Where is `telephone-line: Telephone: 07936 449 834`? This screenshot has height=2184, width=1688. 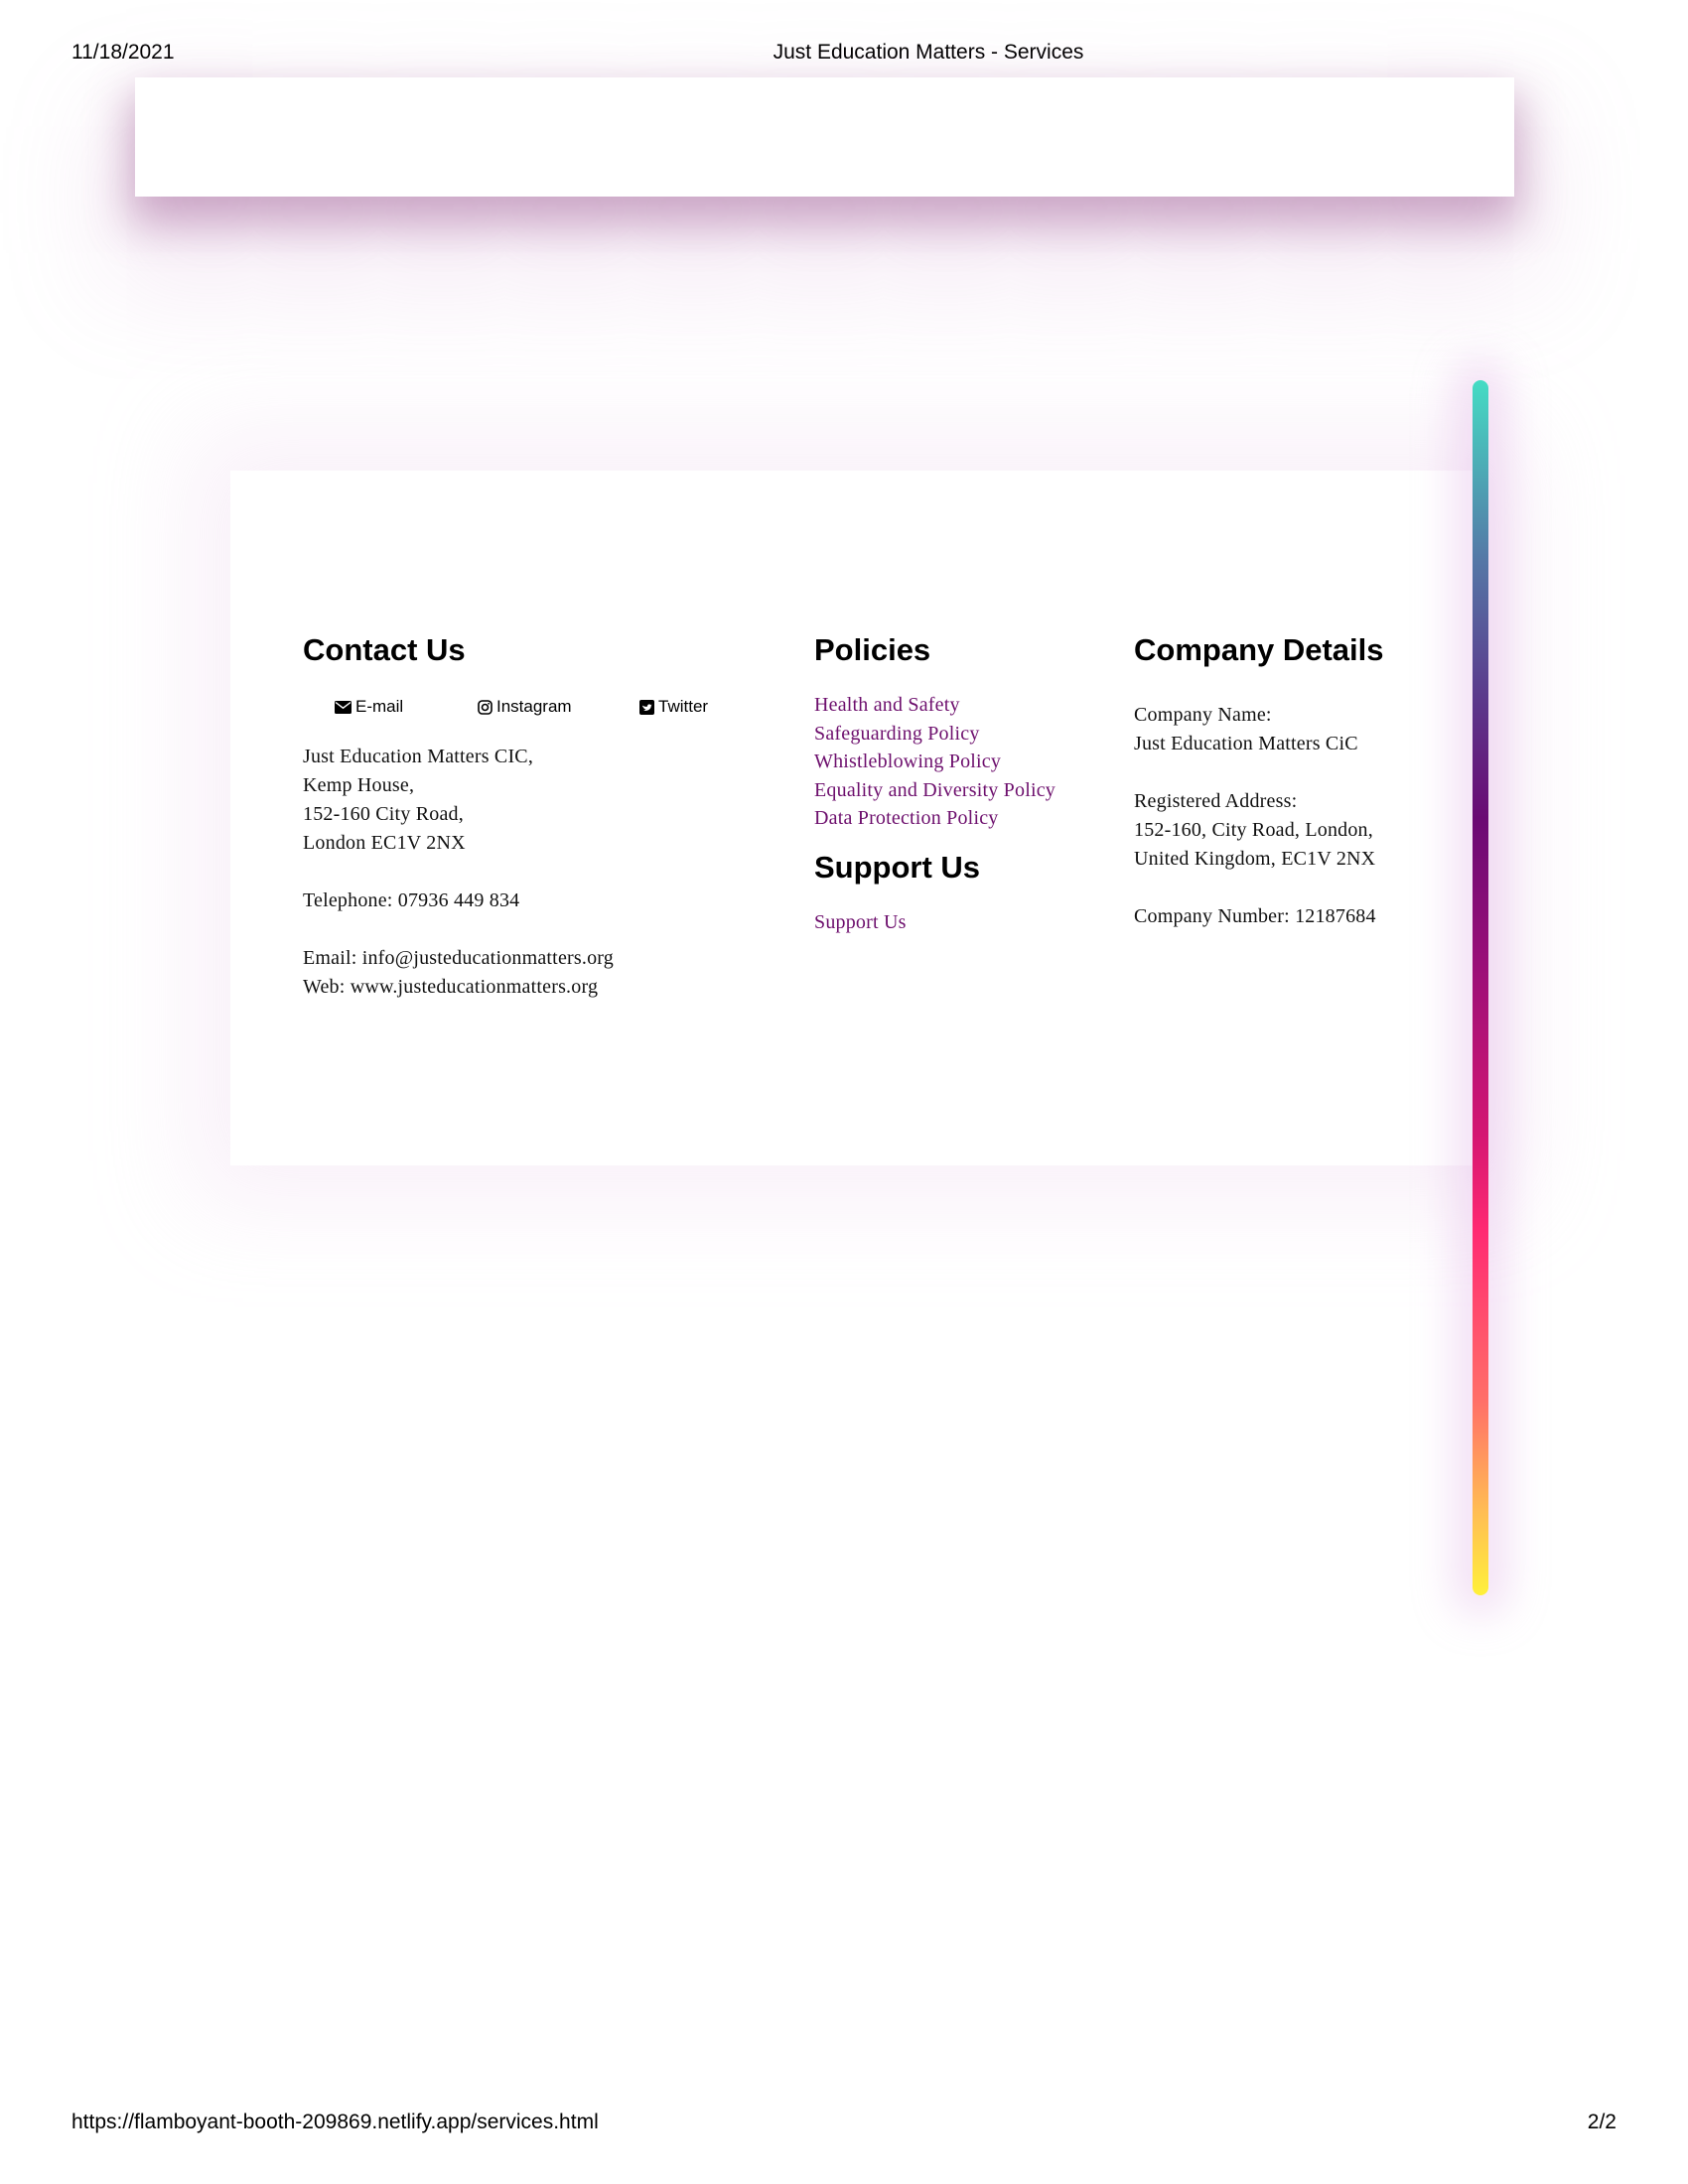 telephone-line: Telephone: 07936 449 834 is located at coordinates (411, 900).